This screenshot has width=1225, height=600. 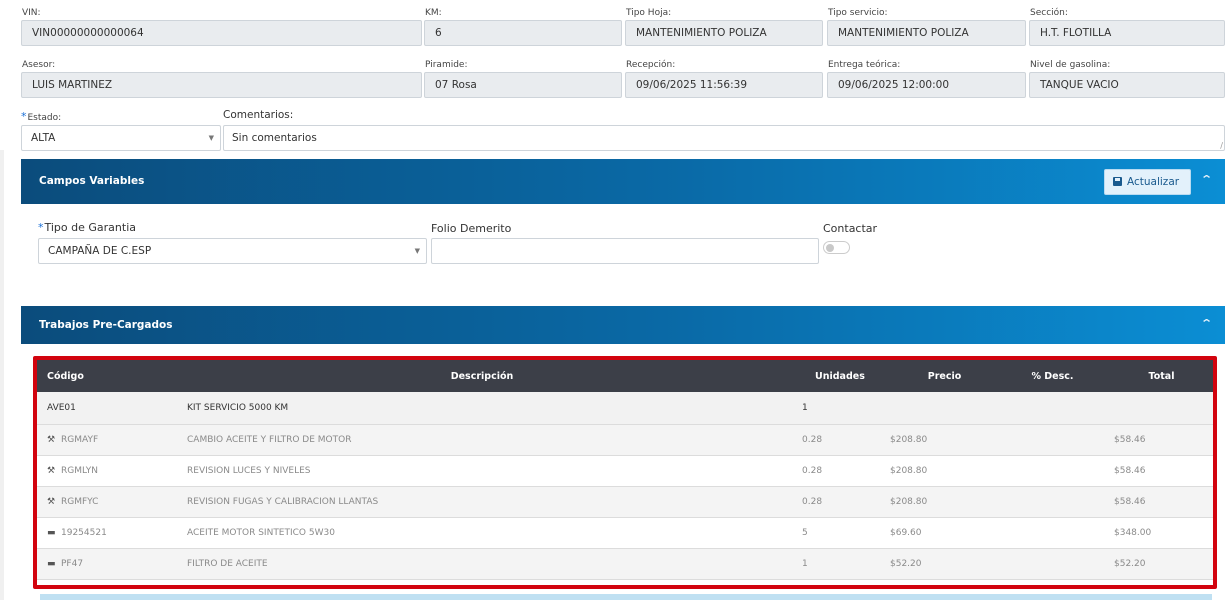 I want to click on cell-precio, so click(x=937, y=408).